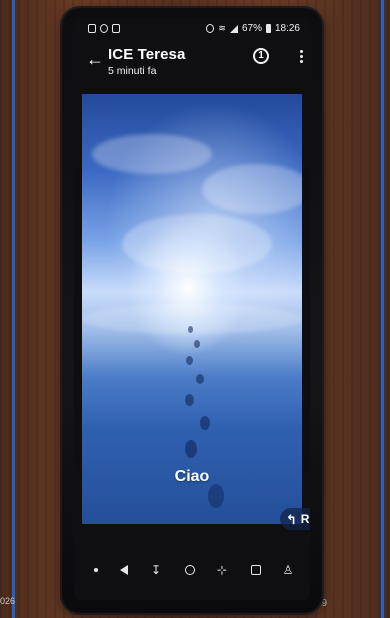  I want to click on contact-name: ICE Teresa, so click(146, 54).